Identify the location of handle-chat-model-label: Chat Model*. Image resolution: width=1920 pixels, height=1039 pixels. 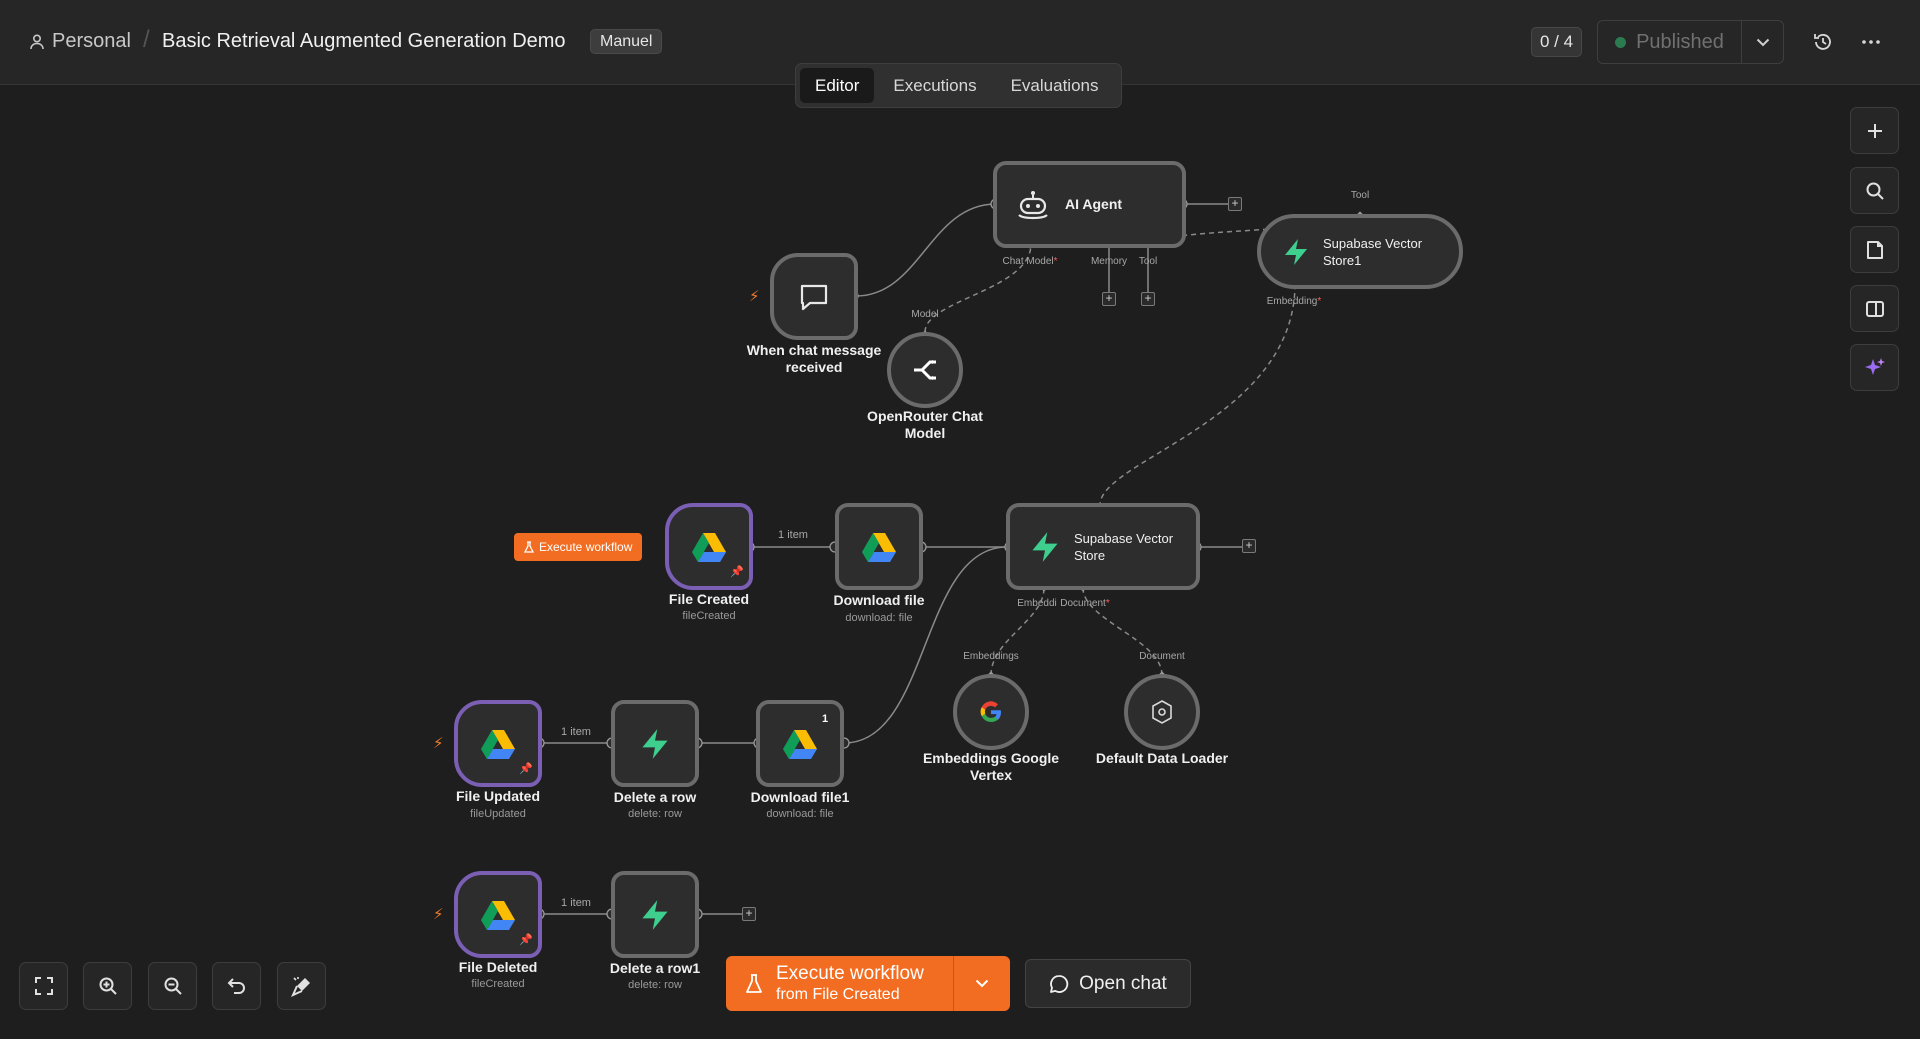
(1030, 261).